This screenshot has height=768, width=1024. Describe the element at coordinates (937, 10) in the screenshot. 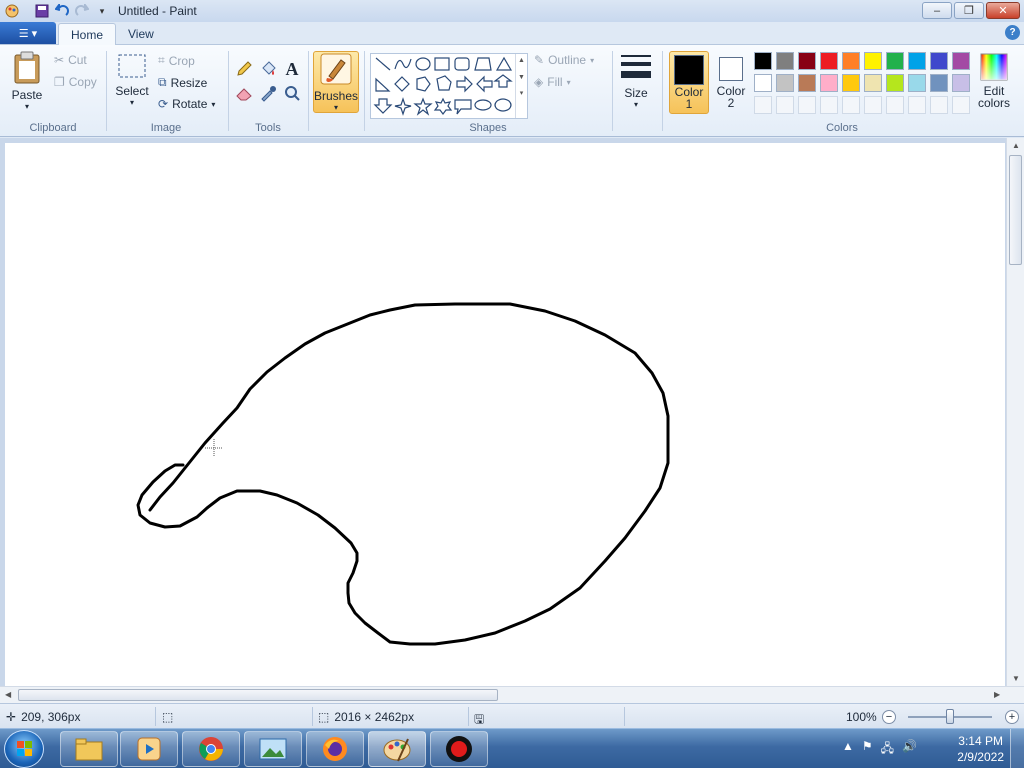

I see `minimize-button: –` at that location.